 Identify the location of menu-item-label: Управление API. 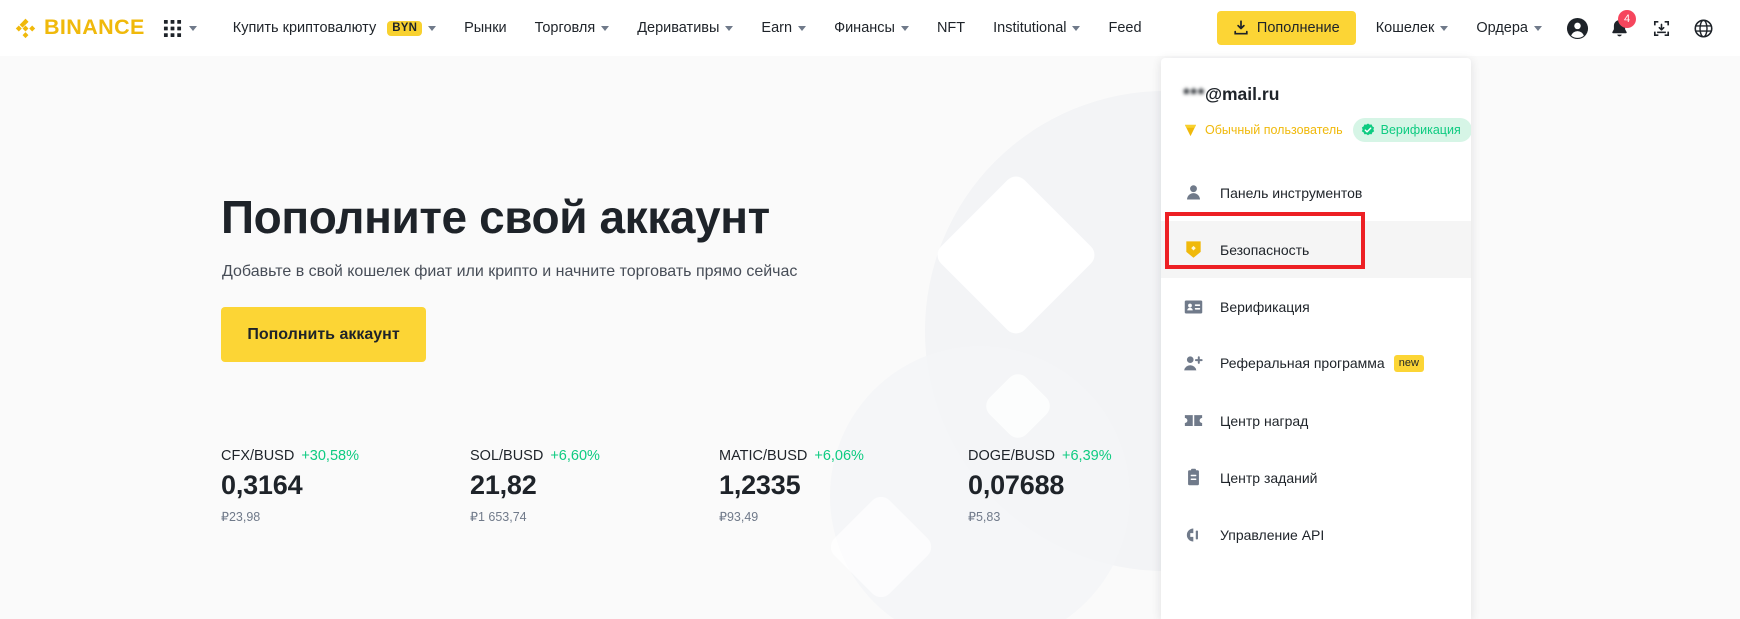
(1272, 535).